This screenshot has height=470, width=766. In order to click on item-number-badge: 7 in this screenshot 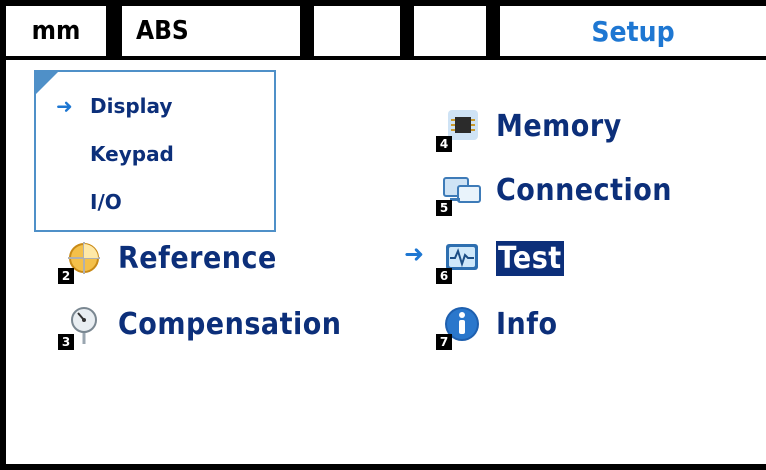, I will do `click(444, 342)`.